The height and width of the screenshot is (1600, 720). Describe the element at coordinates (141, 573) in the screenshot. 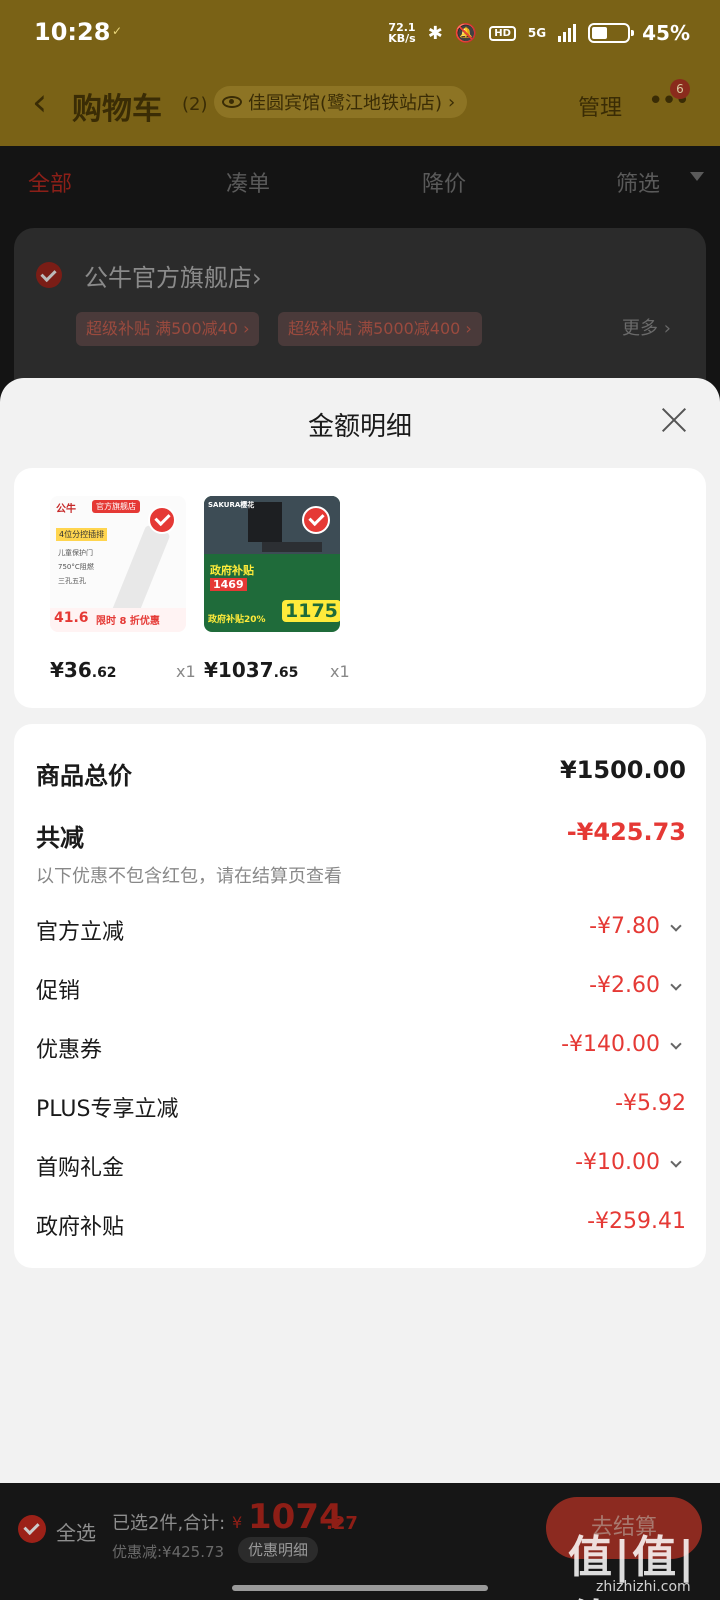

I see `power-strip-graphic` at that location.